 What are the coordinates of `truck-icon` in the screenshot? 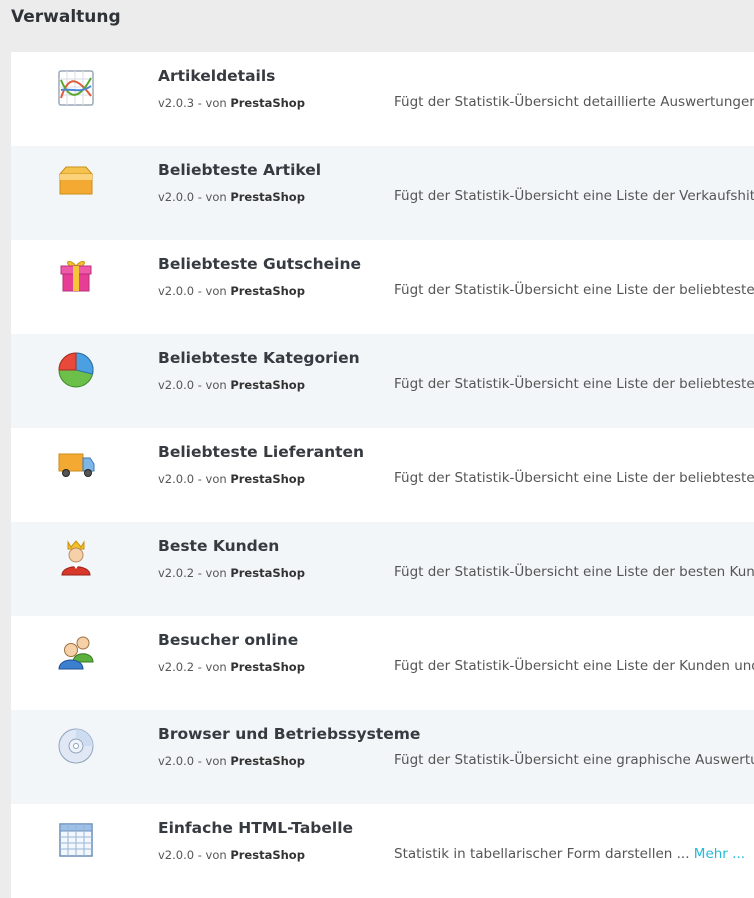 It's located at (76, 464).